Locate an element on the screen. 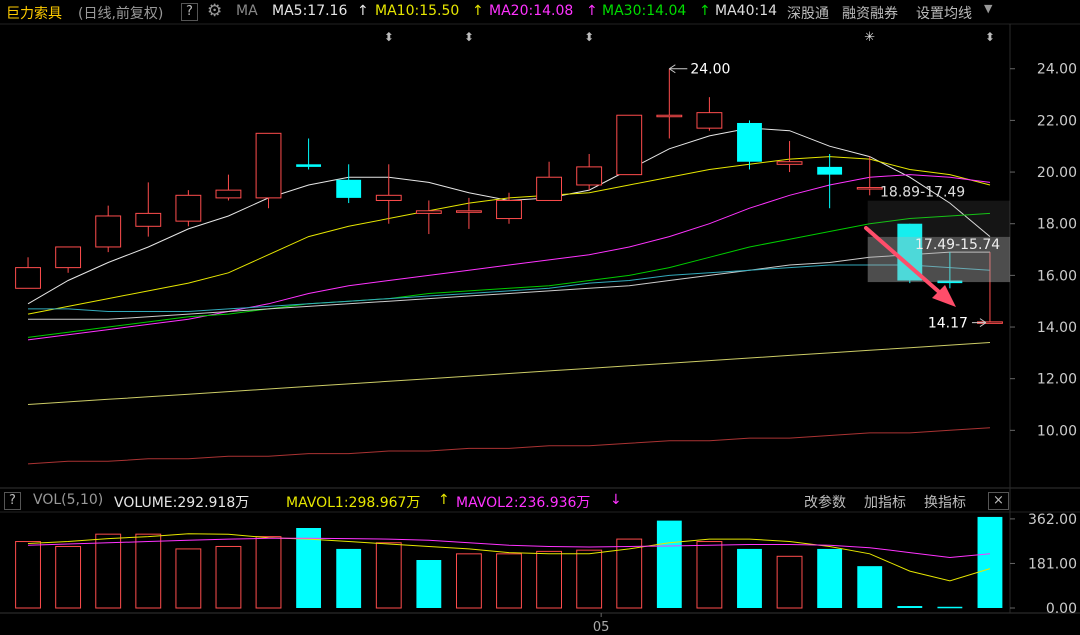 The image size is (1080, 635). ma5-value: MA5:17.16 is located at coordinates (310, 11).